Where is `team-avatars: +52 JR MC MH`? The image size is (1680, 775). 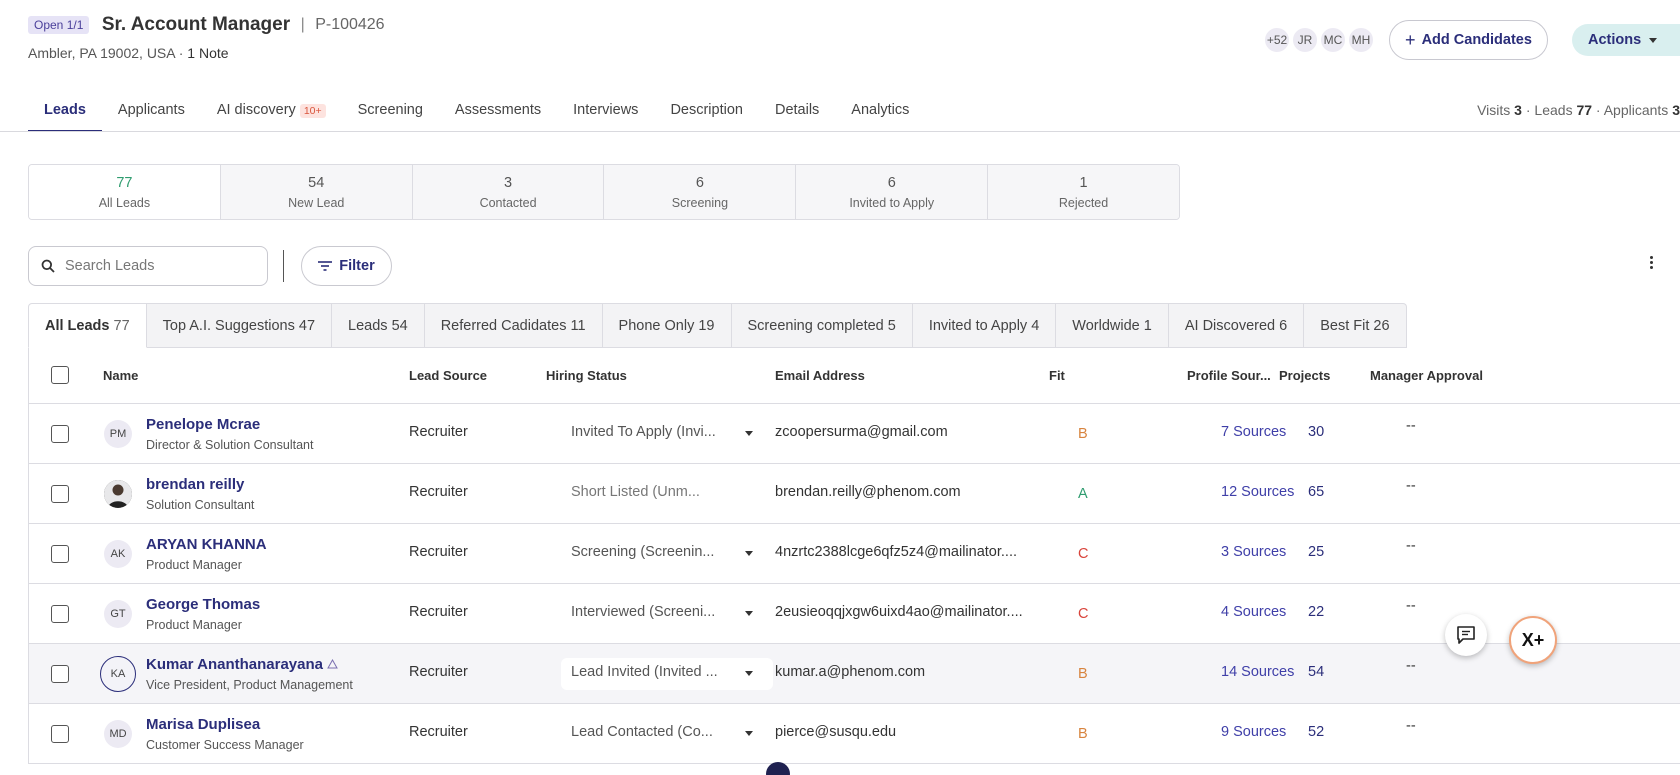
team-avatars: +52 JR MC MH is located at coordinates (1319, 40).